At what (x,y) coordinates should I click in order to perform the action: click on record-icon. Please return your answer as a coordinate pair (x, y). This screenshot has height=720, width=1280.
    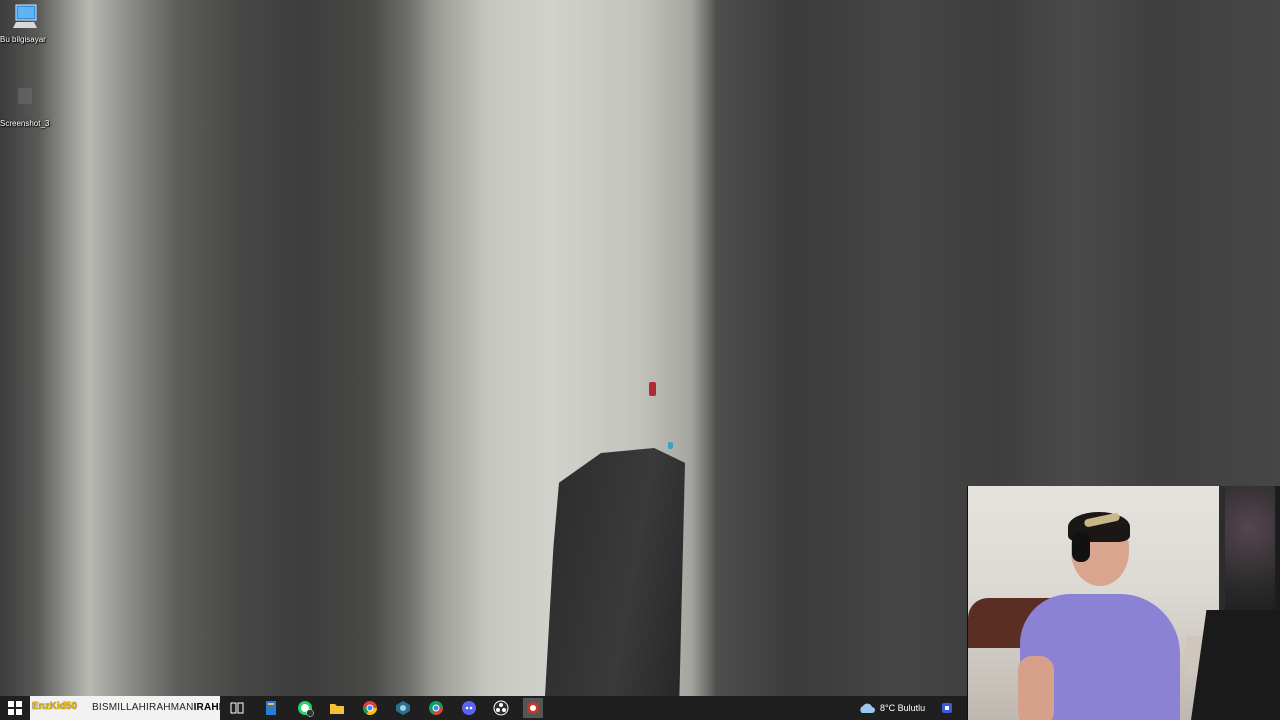
    Looking at the image, I should click on (533, 708).